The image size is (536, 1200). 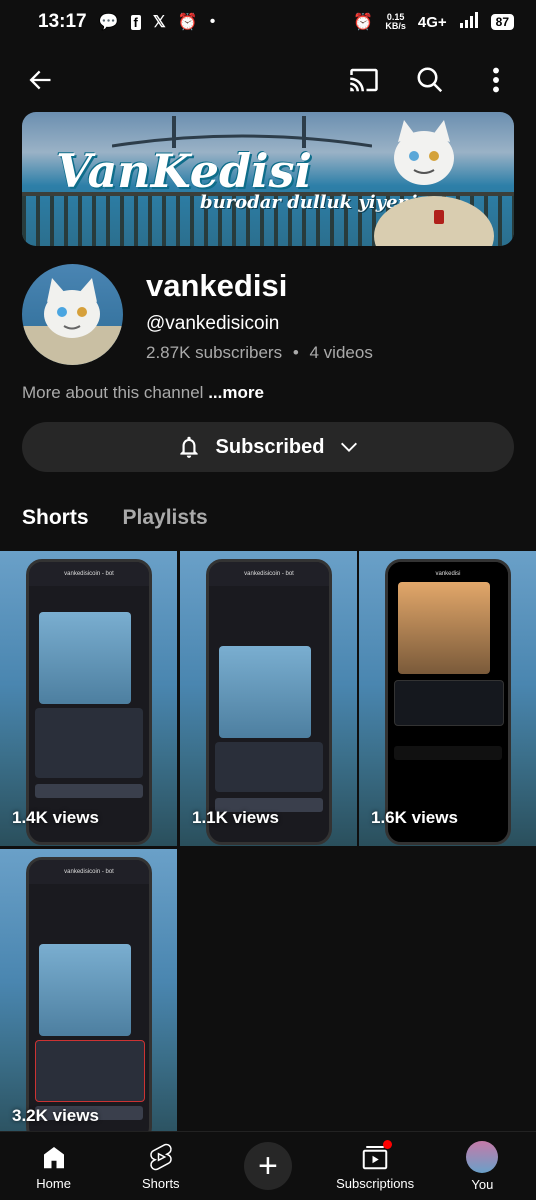 I want to click on x-icon: 𝕏, so click(x=159, y=22).